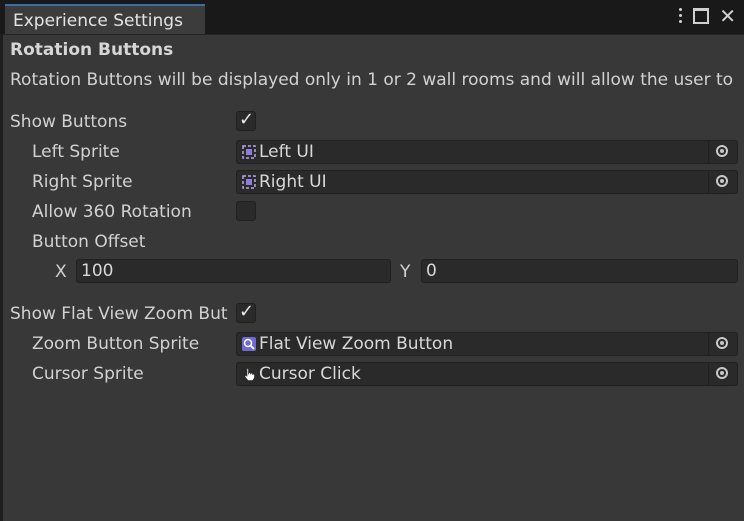 This screenshot has width=744, height=521. Describe the element at coordinates (61, 272) in the screenshot. I see `offset-x-label: X` at that location.